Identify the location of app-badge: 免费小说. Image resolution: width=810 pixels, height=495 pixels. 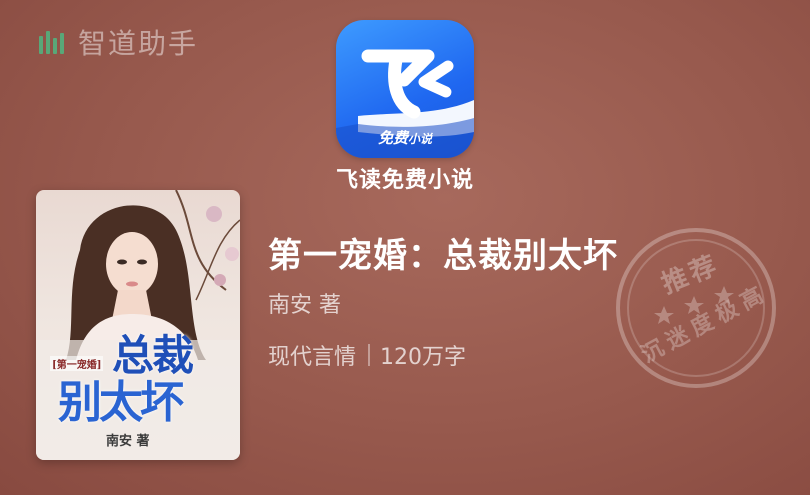
(405, 138).